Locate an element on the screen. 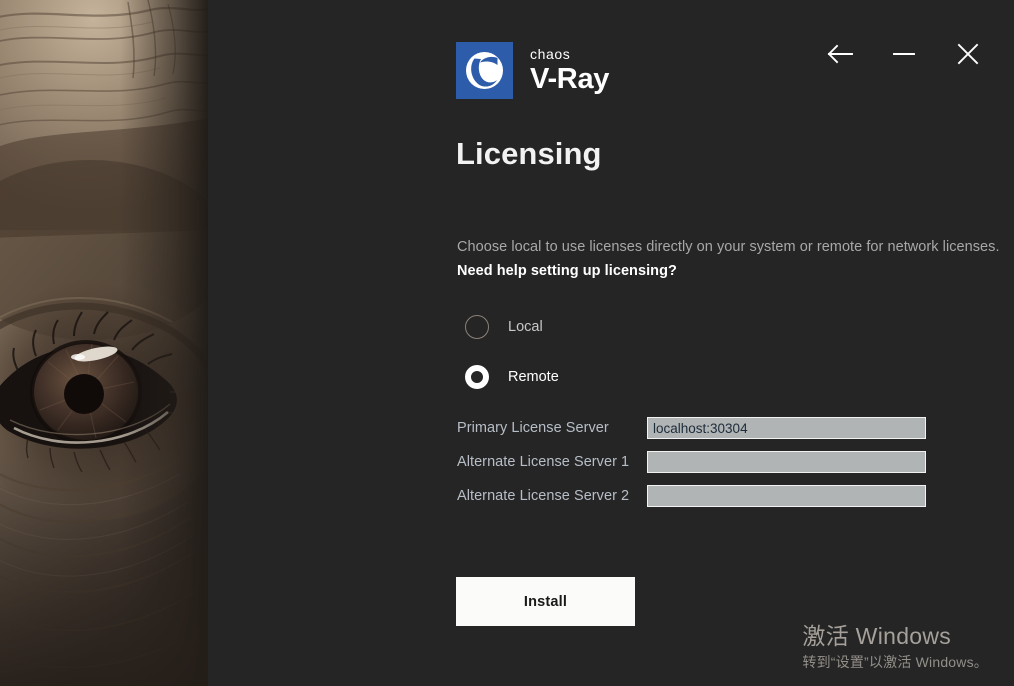 This screenshot has width=1014, height=686. radio-label-remote: Remote is located at coordinates (533, 377).